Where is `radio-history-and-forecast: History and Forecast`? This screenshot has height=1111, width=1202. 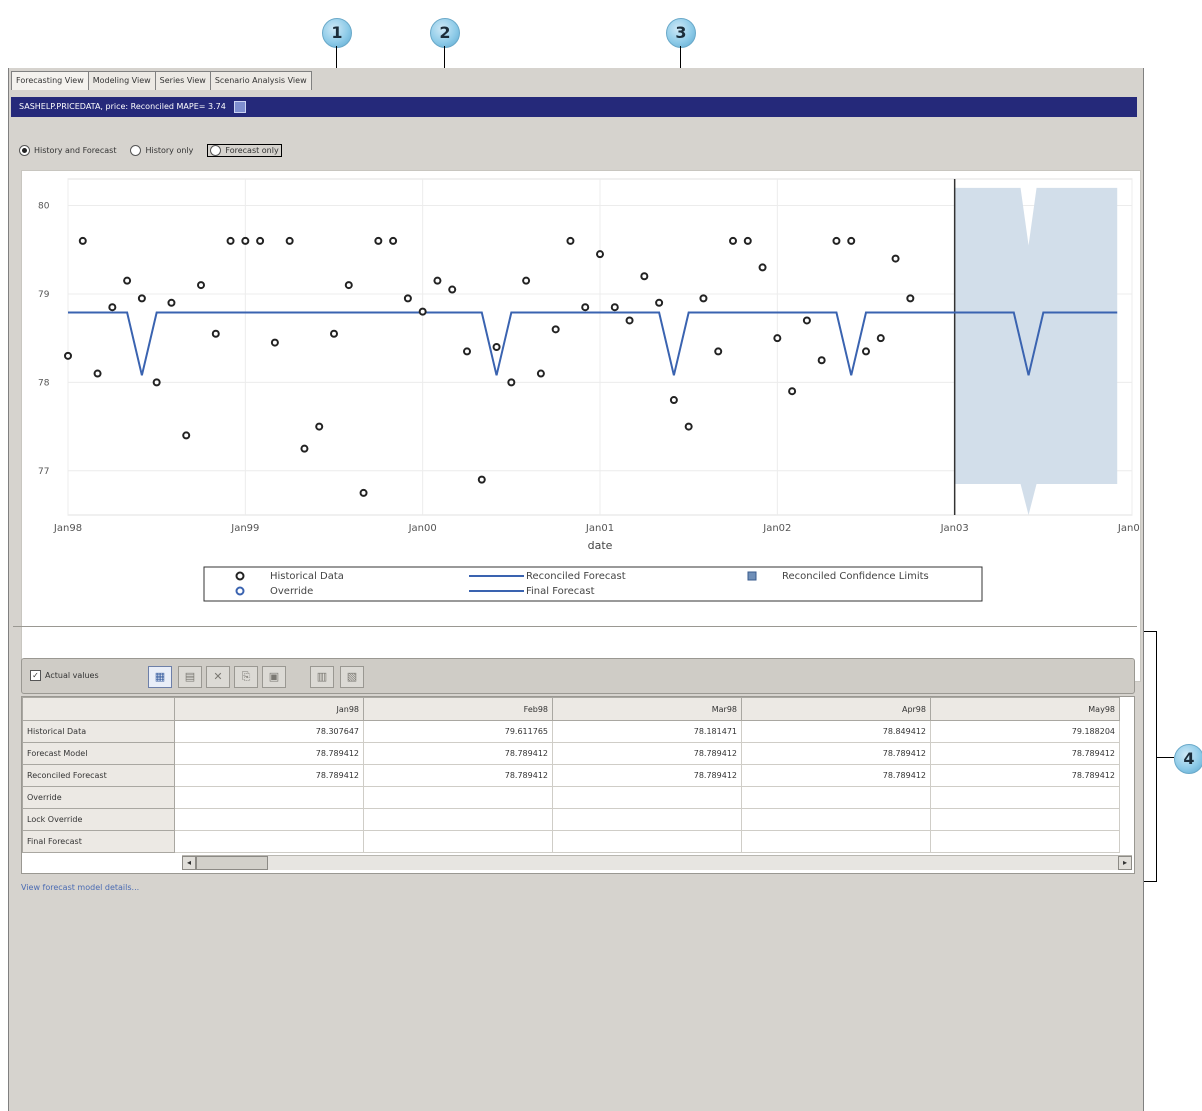
radio-history-and-forecast: History and Forecast is located at coordinates (67, 150).